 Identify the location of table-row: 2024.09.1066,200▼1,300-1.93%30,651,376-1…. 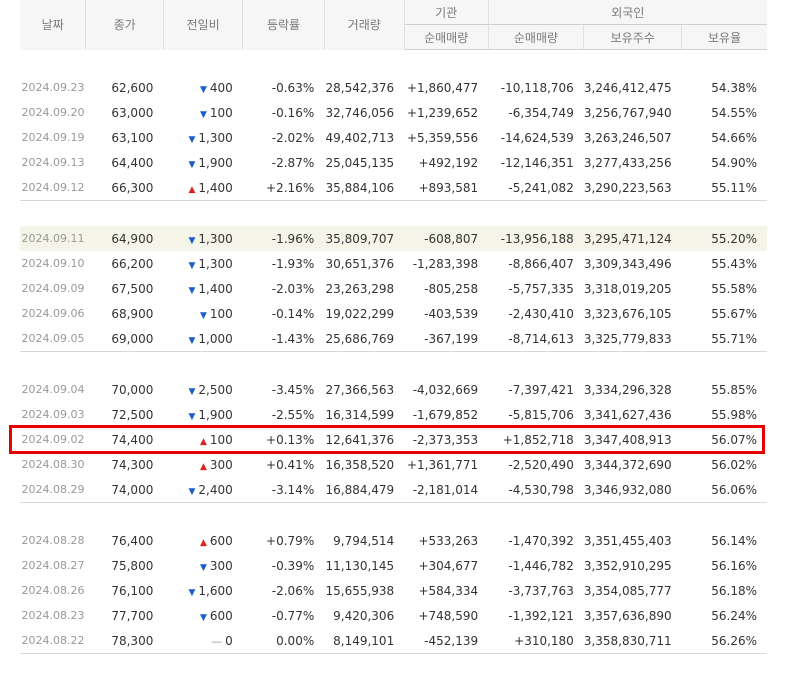
(393, 263).